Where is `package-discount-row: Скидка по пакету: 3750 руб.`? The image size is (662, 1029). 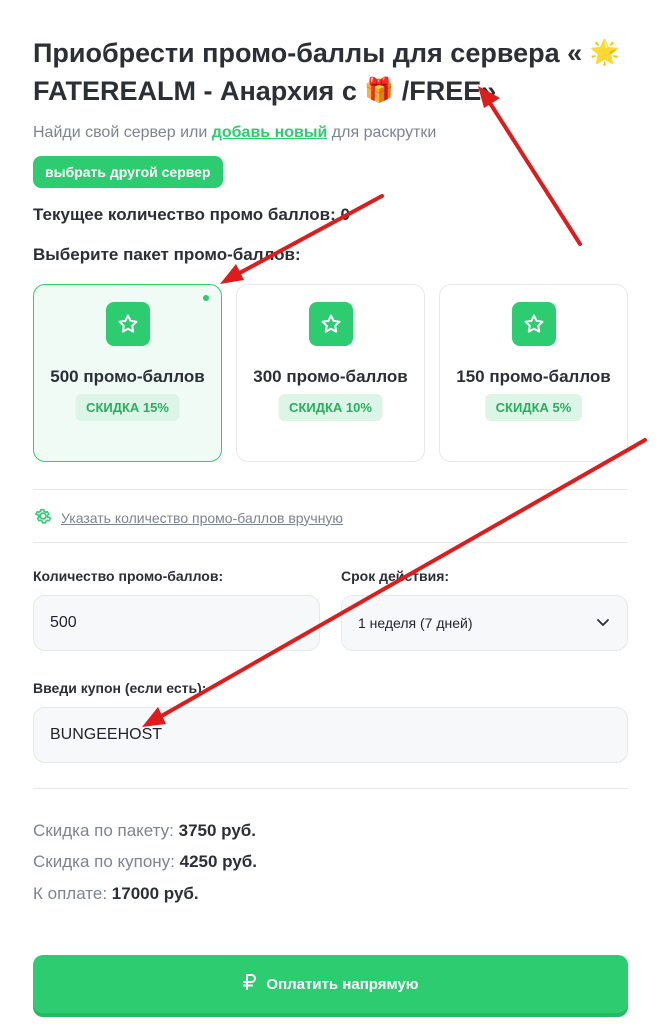 package-discount-row: Скидка по пакету: 3750 руб. is located at coordinates (144, 831).